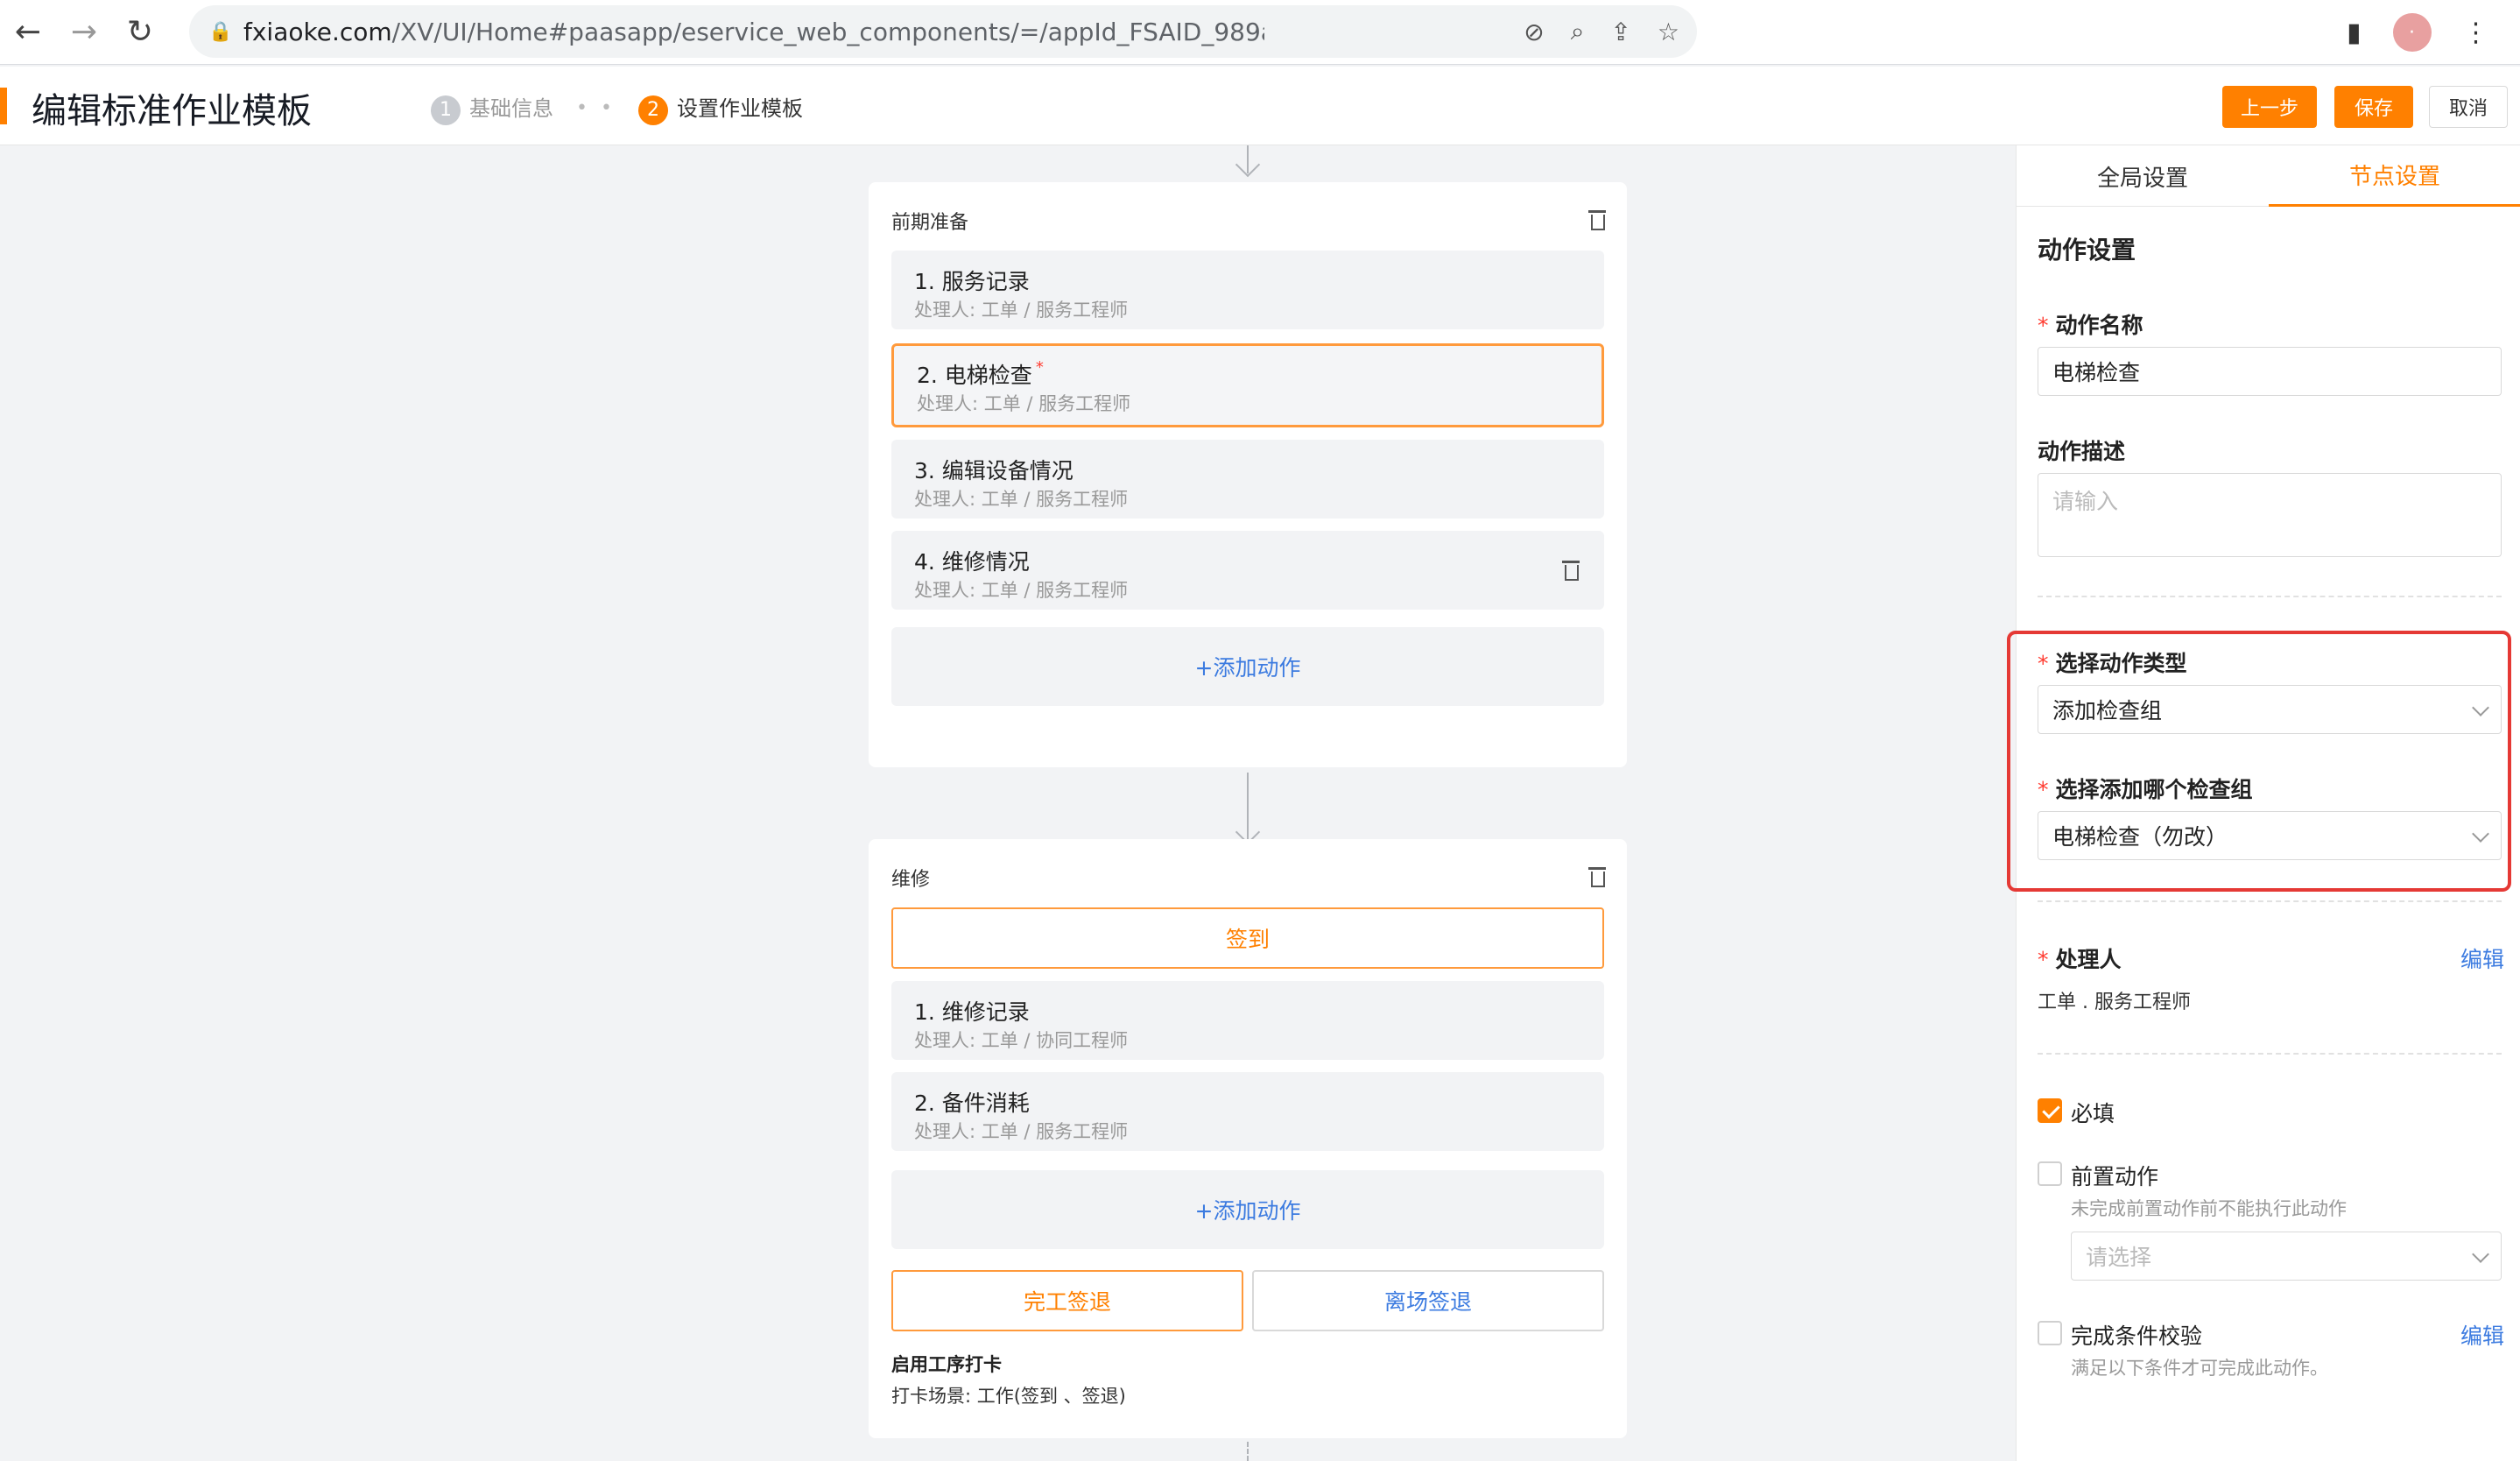 This screenshot has height=1461, width=2520. Describe the element at coordinates (2412, 32) in the screenshot. I see `profile-avatar: ·` at that location.